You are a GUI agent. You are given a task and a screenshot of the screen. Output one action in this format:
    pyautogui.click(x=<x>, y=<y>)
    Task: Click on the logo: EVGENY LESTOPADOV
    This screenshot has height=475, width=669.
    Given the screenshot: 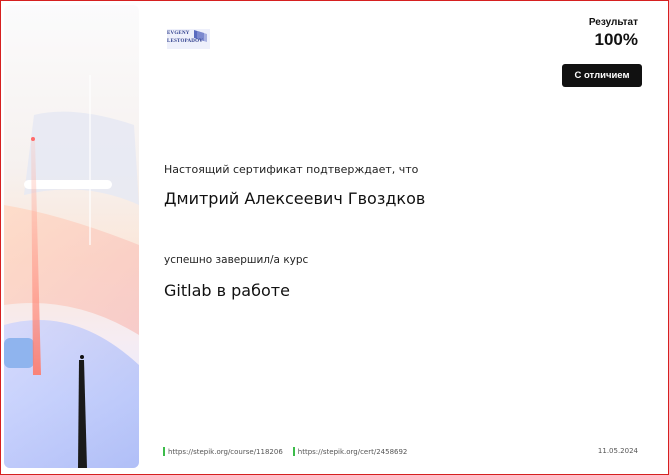 What is the action you would take?
    pyautogui.click(x=188, y=39)
    